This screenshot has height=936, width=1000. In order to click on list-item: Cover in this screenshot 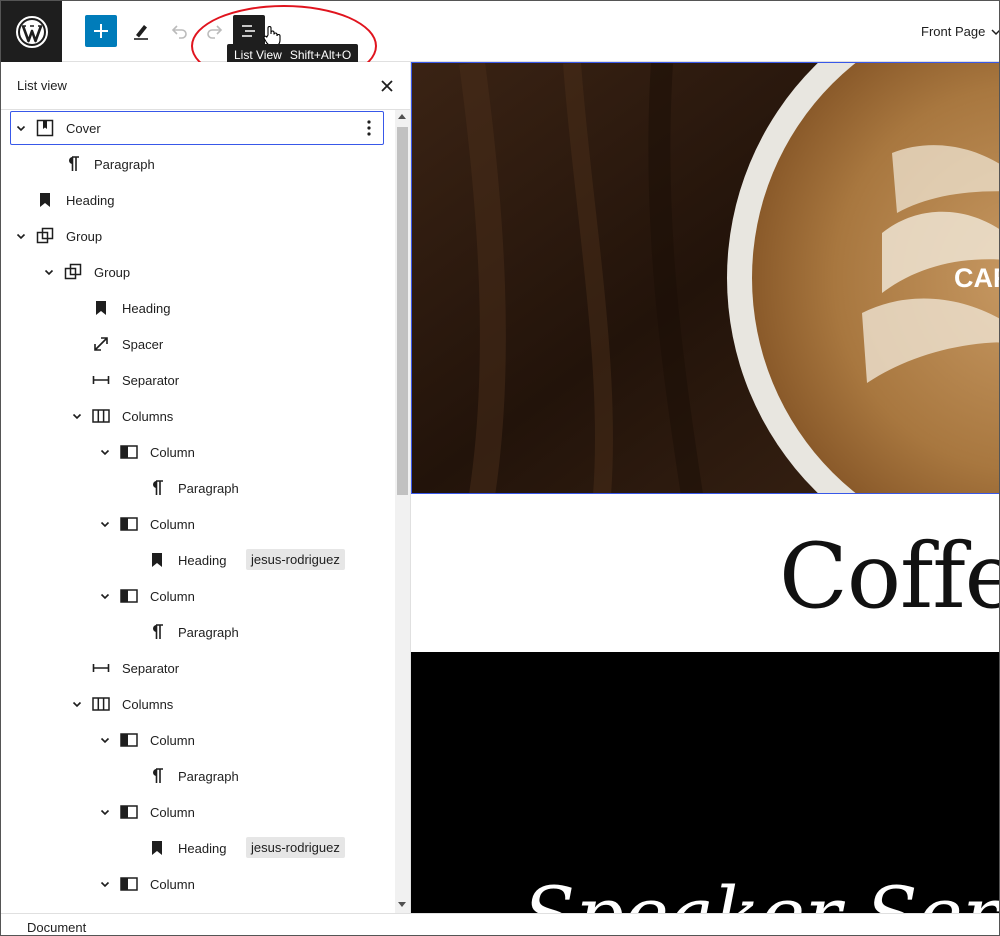, I will do `click(198, 128)`.